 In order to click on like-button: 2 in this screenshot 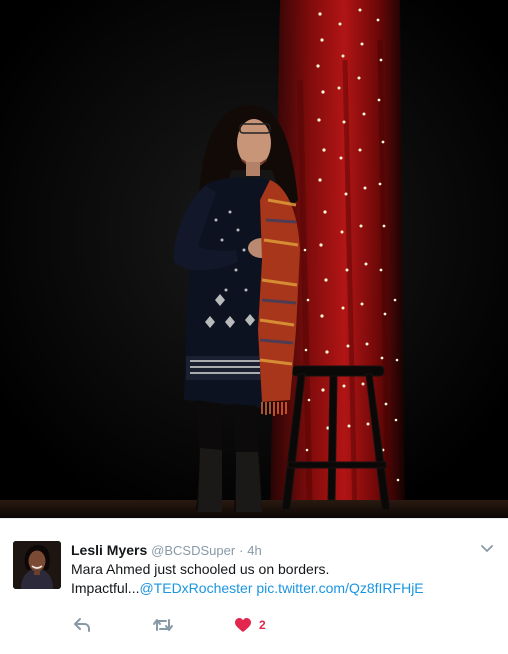, I will do `click(250, 625)`.